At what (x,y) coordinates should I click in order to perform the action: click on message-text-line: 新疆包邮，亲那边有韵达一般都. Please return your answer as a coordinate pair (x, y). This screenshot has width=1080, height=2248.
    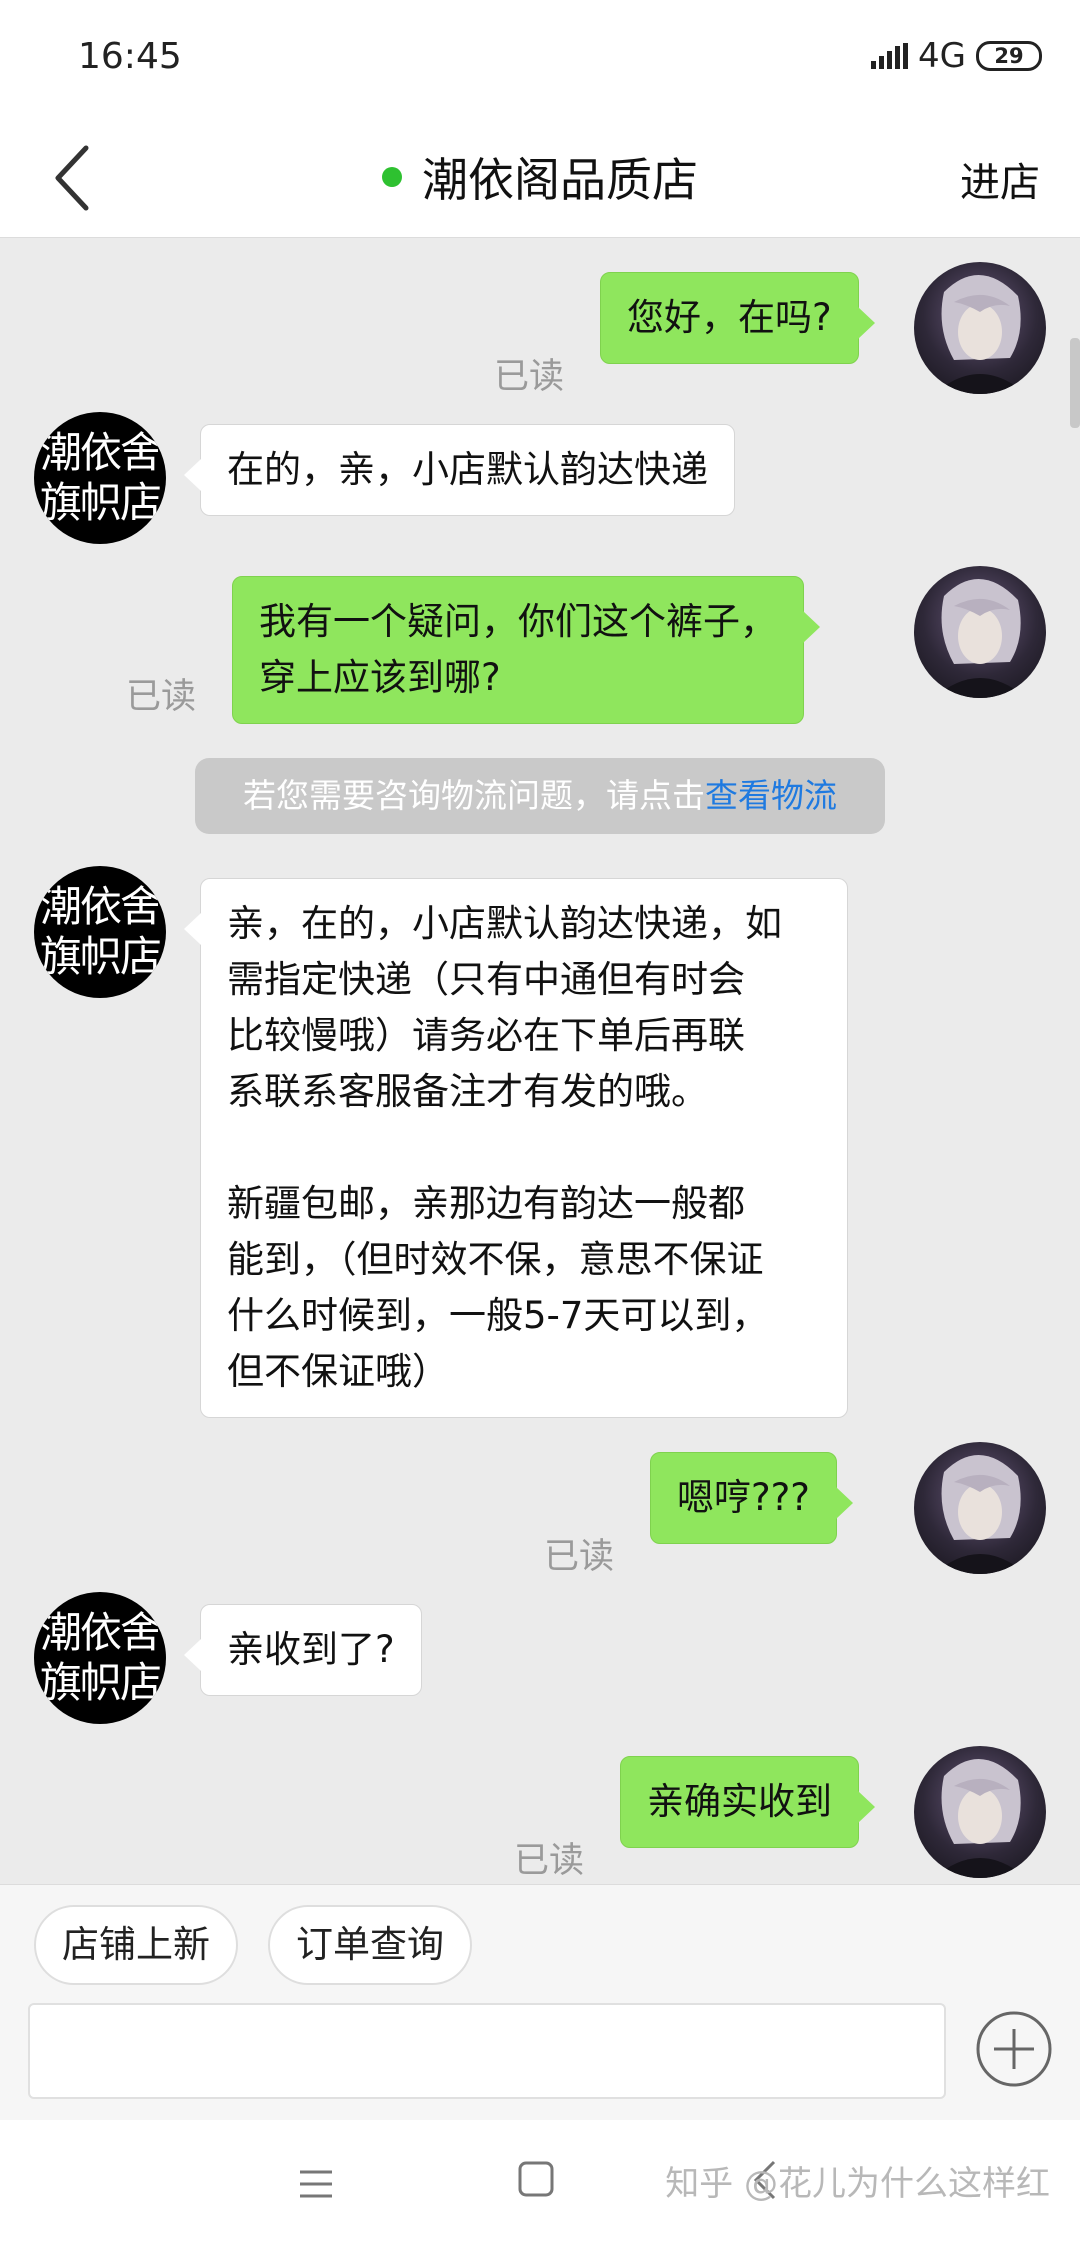
    Looking at the image, I should click on (486, 1203).